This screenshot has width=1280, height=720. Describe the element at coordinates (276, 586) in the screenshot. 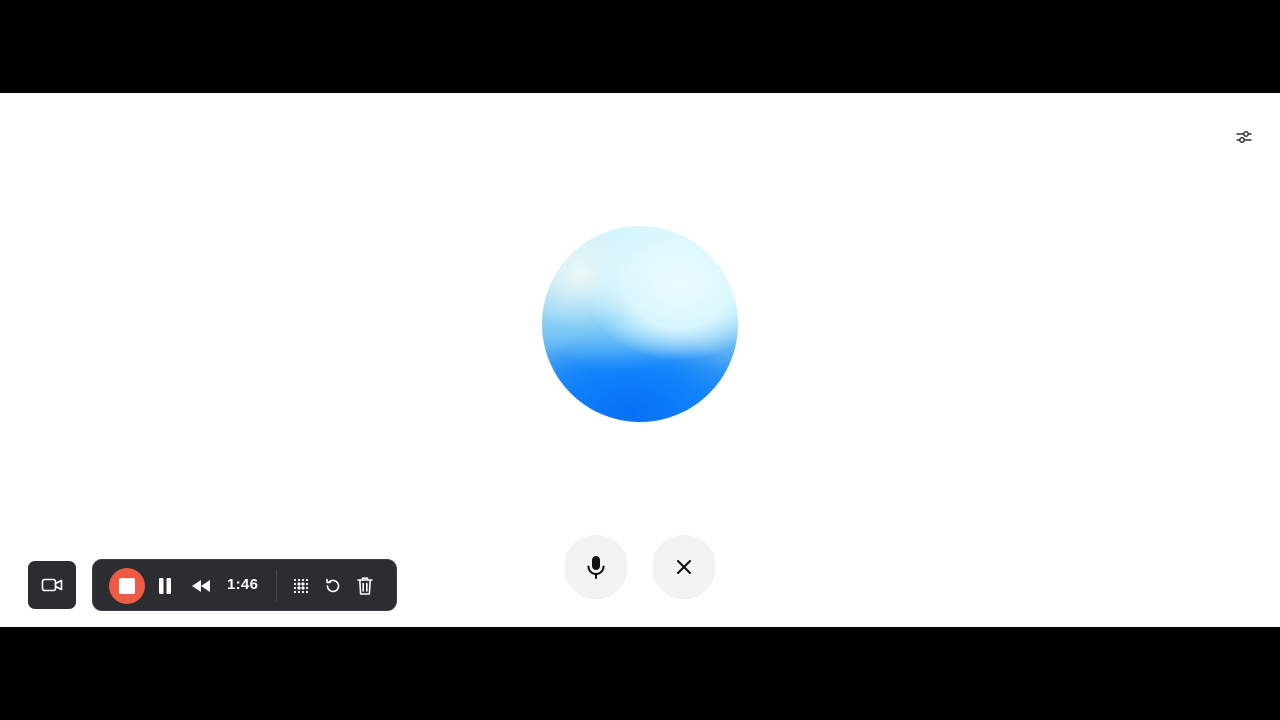

I see `toolbar-divider` at that location.